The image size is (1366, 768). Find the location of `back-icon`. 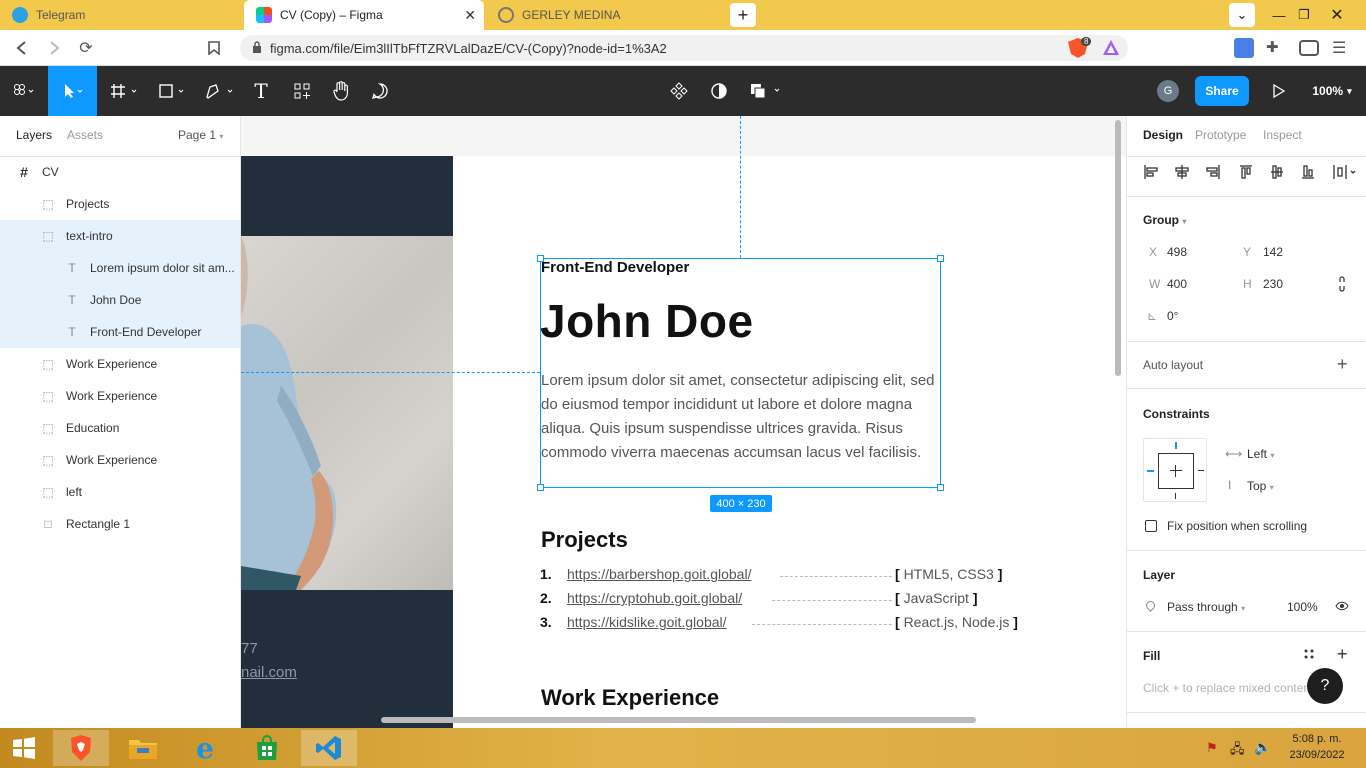

back-icon is located at coordinates (22, 48).